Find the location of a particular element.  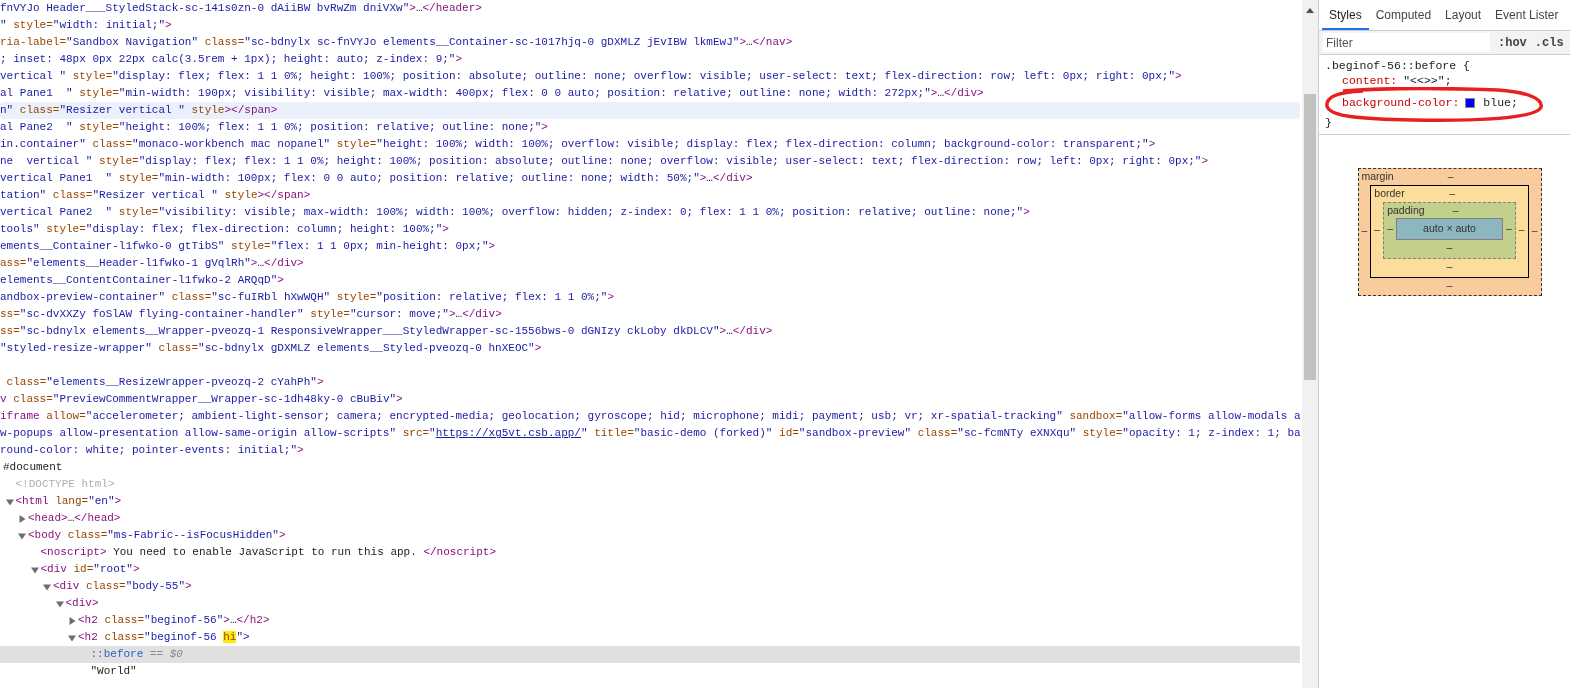

dom-node-line: class="elements__ResizeWrapper-pveozq-2 cYahPh"> is located at coordinates (162, 382).